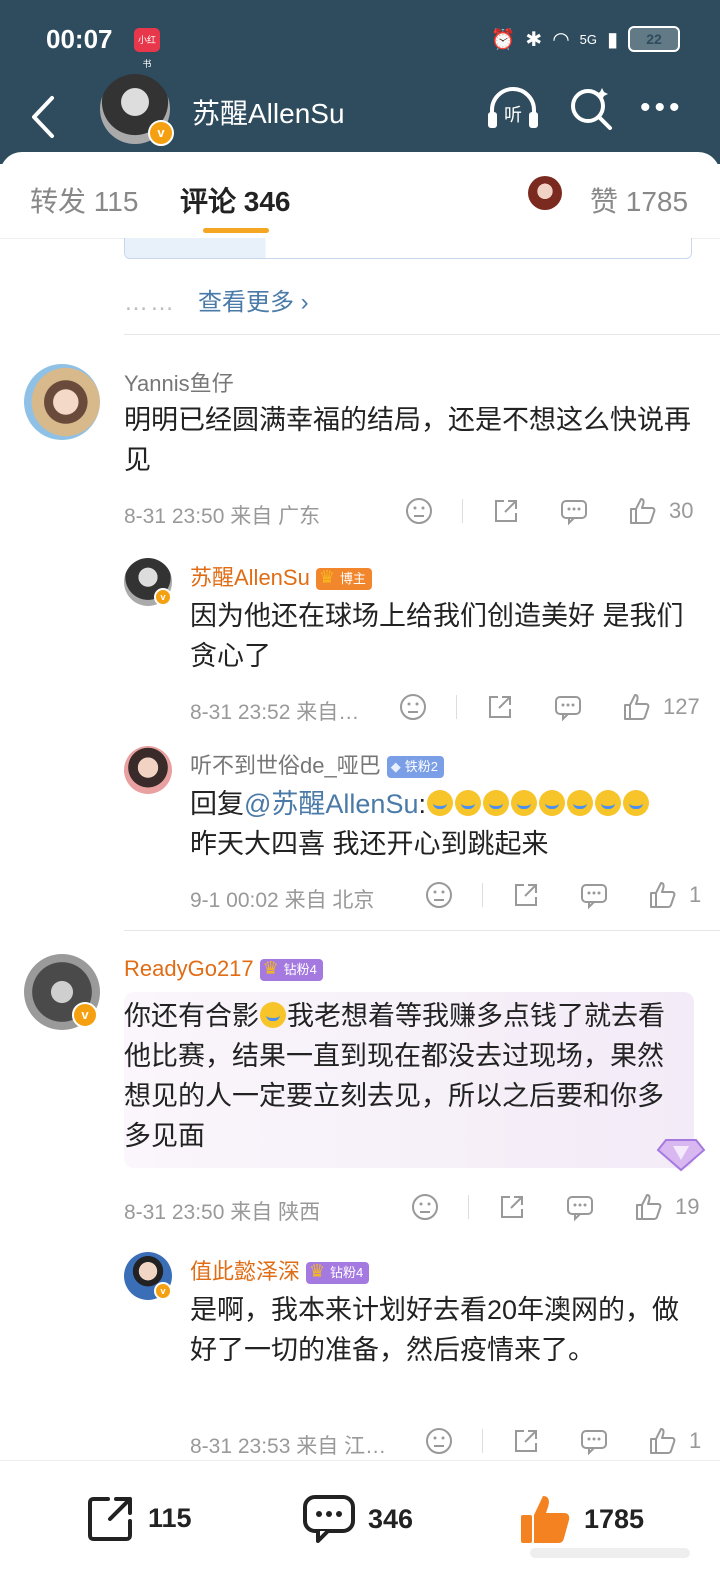 The height and width of the screenshot is (1571, 720). Describe the element at coordinates (217, 804) in the screenshot. I see `reply-prefix: 回复` at that location.